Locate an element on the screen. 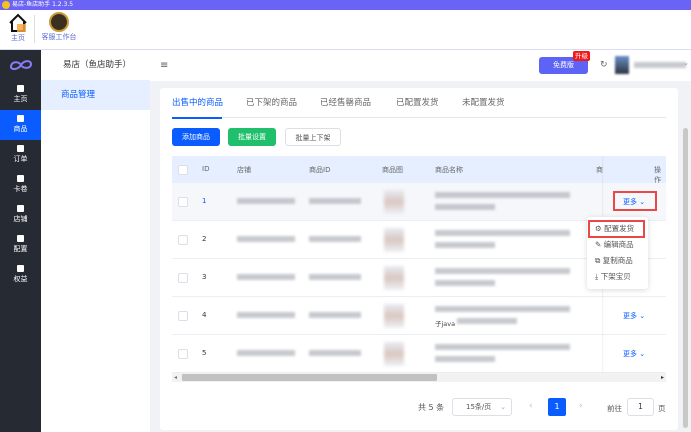 The image size is (691, 432). label: 复制商品 is located at coordinates (617, 260).